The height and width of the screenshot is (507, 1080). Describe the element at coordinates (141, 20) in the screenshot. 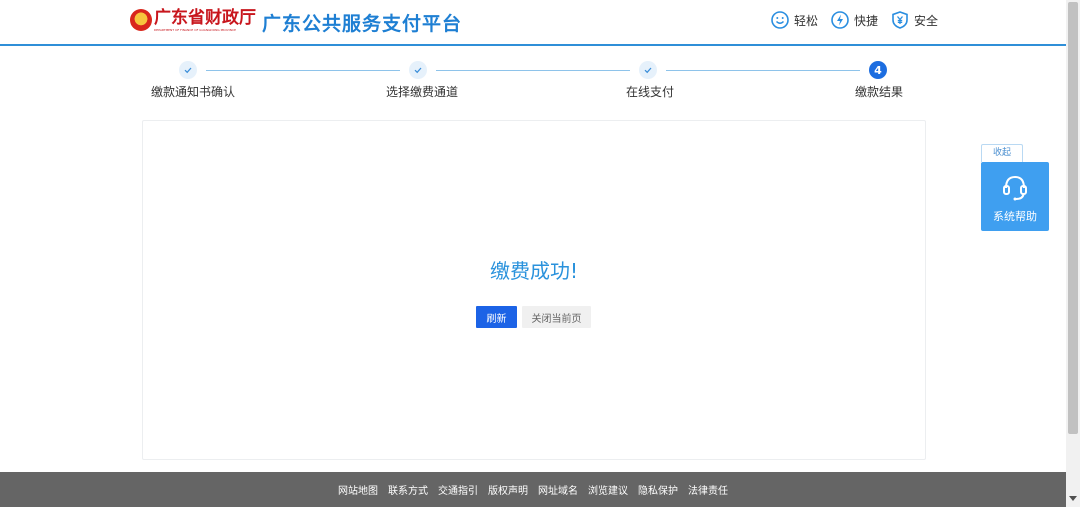

I see `national-emblem-icon` at that location.